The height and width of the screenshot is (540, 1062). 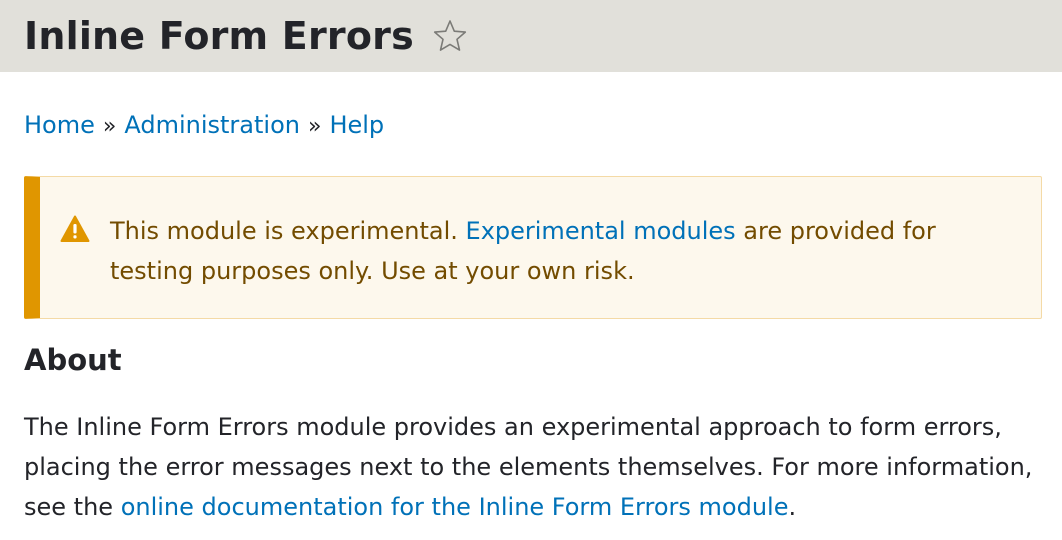 What do you see at coordinates (356, 125) in the screenshot?
I see `breadcrumb-link-help: Help` at bounding box center [356, 125].